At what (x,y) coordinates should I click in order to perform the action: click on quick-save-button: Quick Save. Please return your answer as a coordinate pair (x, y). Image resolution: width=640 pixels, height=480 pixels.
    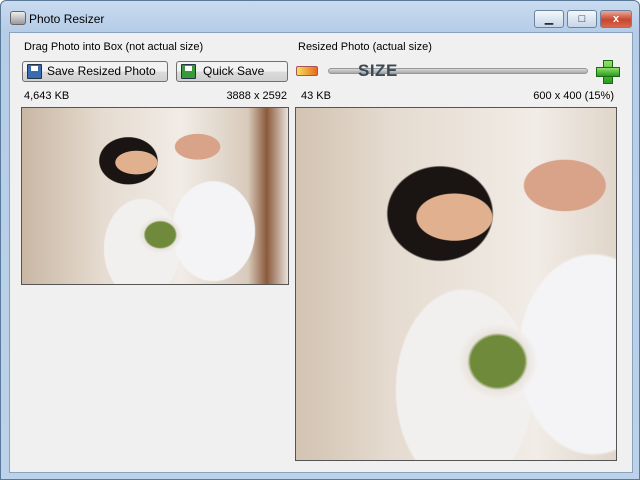
    Looking at the image, I should click on (232, 71).